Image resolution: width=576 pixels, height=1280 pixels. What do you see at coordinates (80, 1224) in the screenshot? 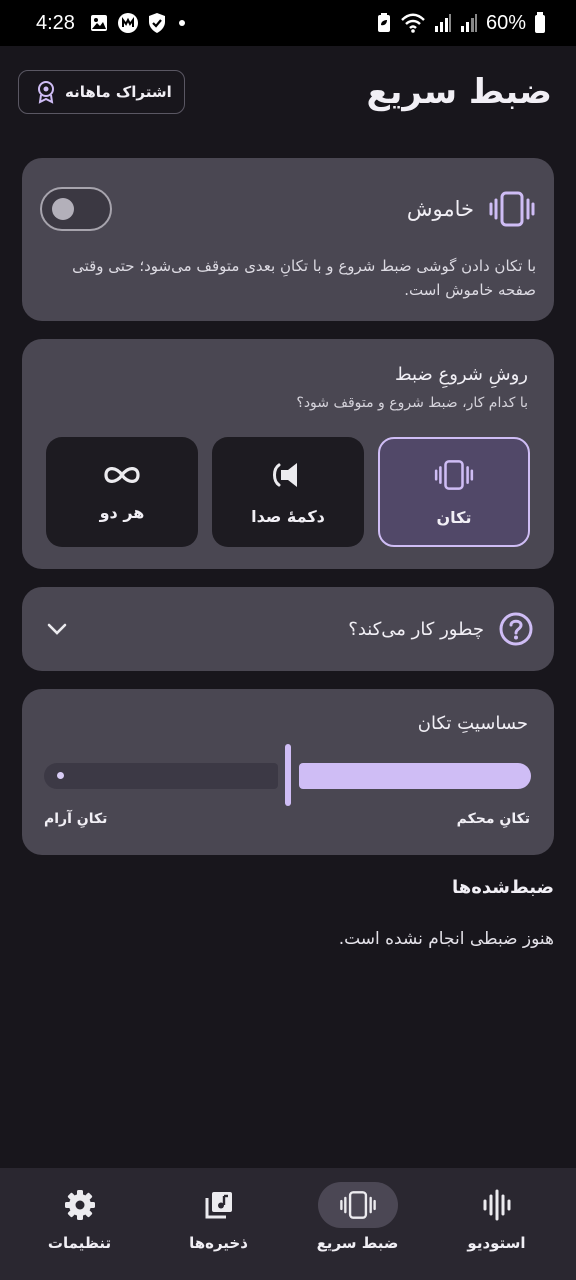
I see `nav-settings: تنظیمات` at bounding box center [80, 1224].